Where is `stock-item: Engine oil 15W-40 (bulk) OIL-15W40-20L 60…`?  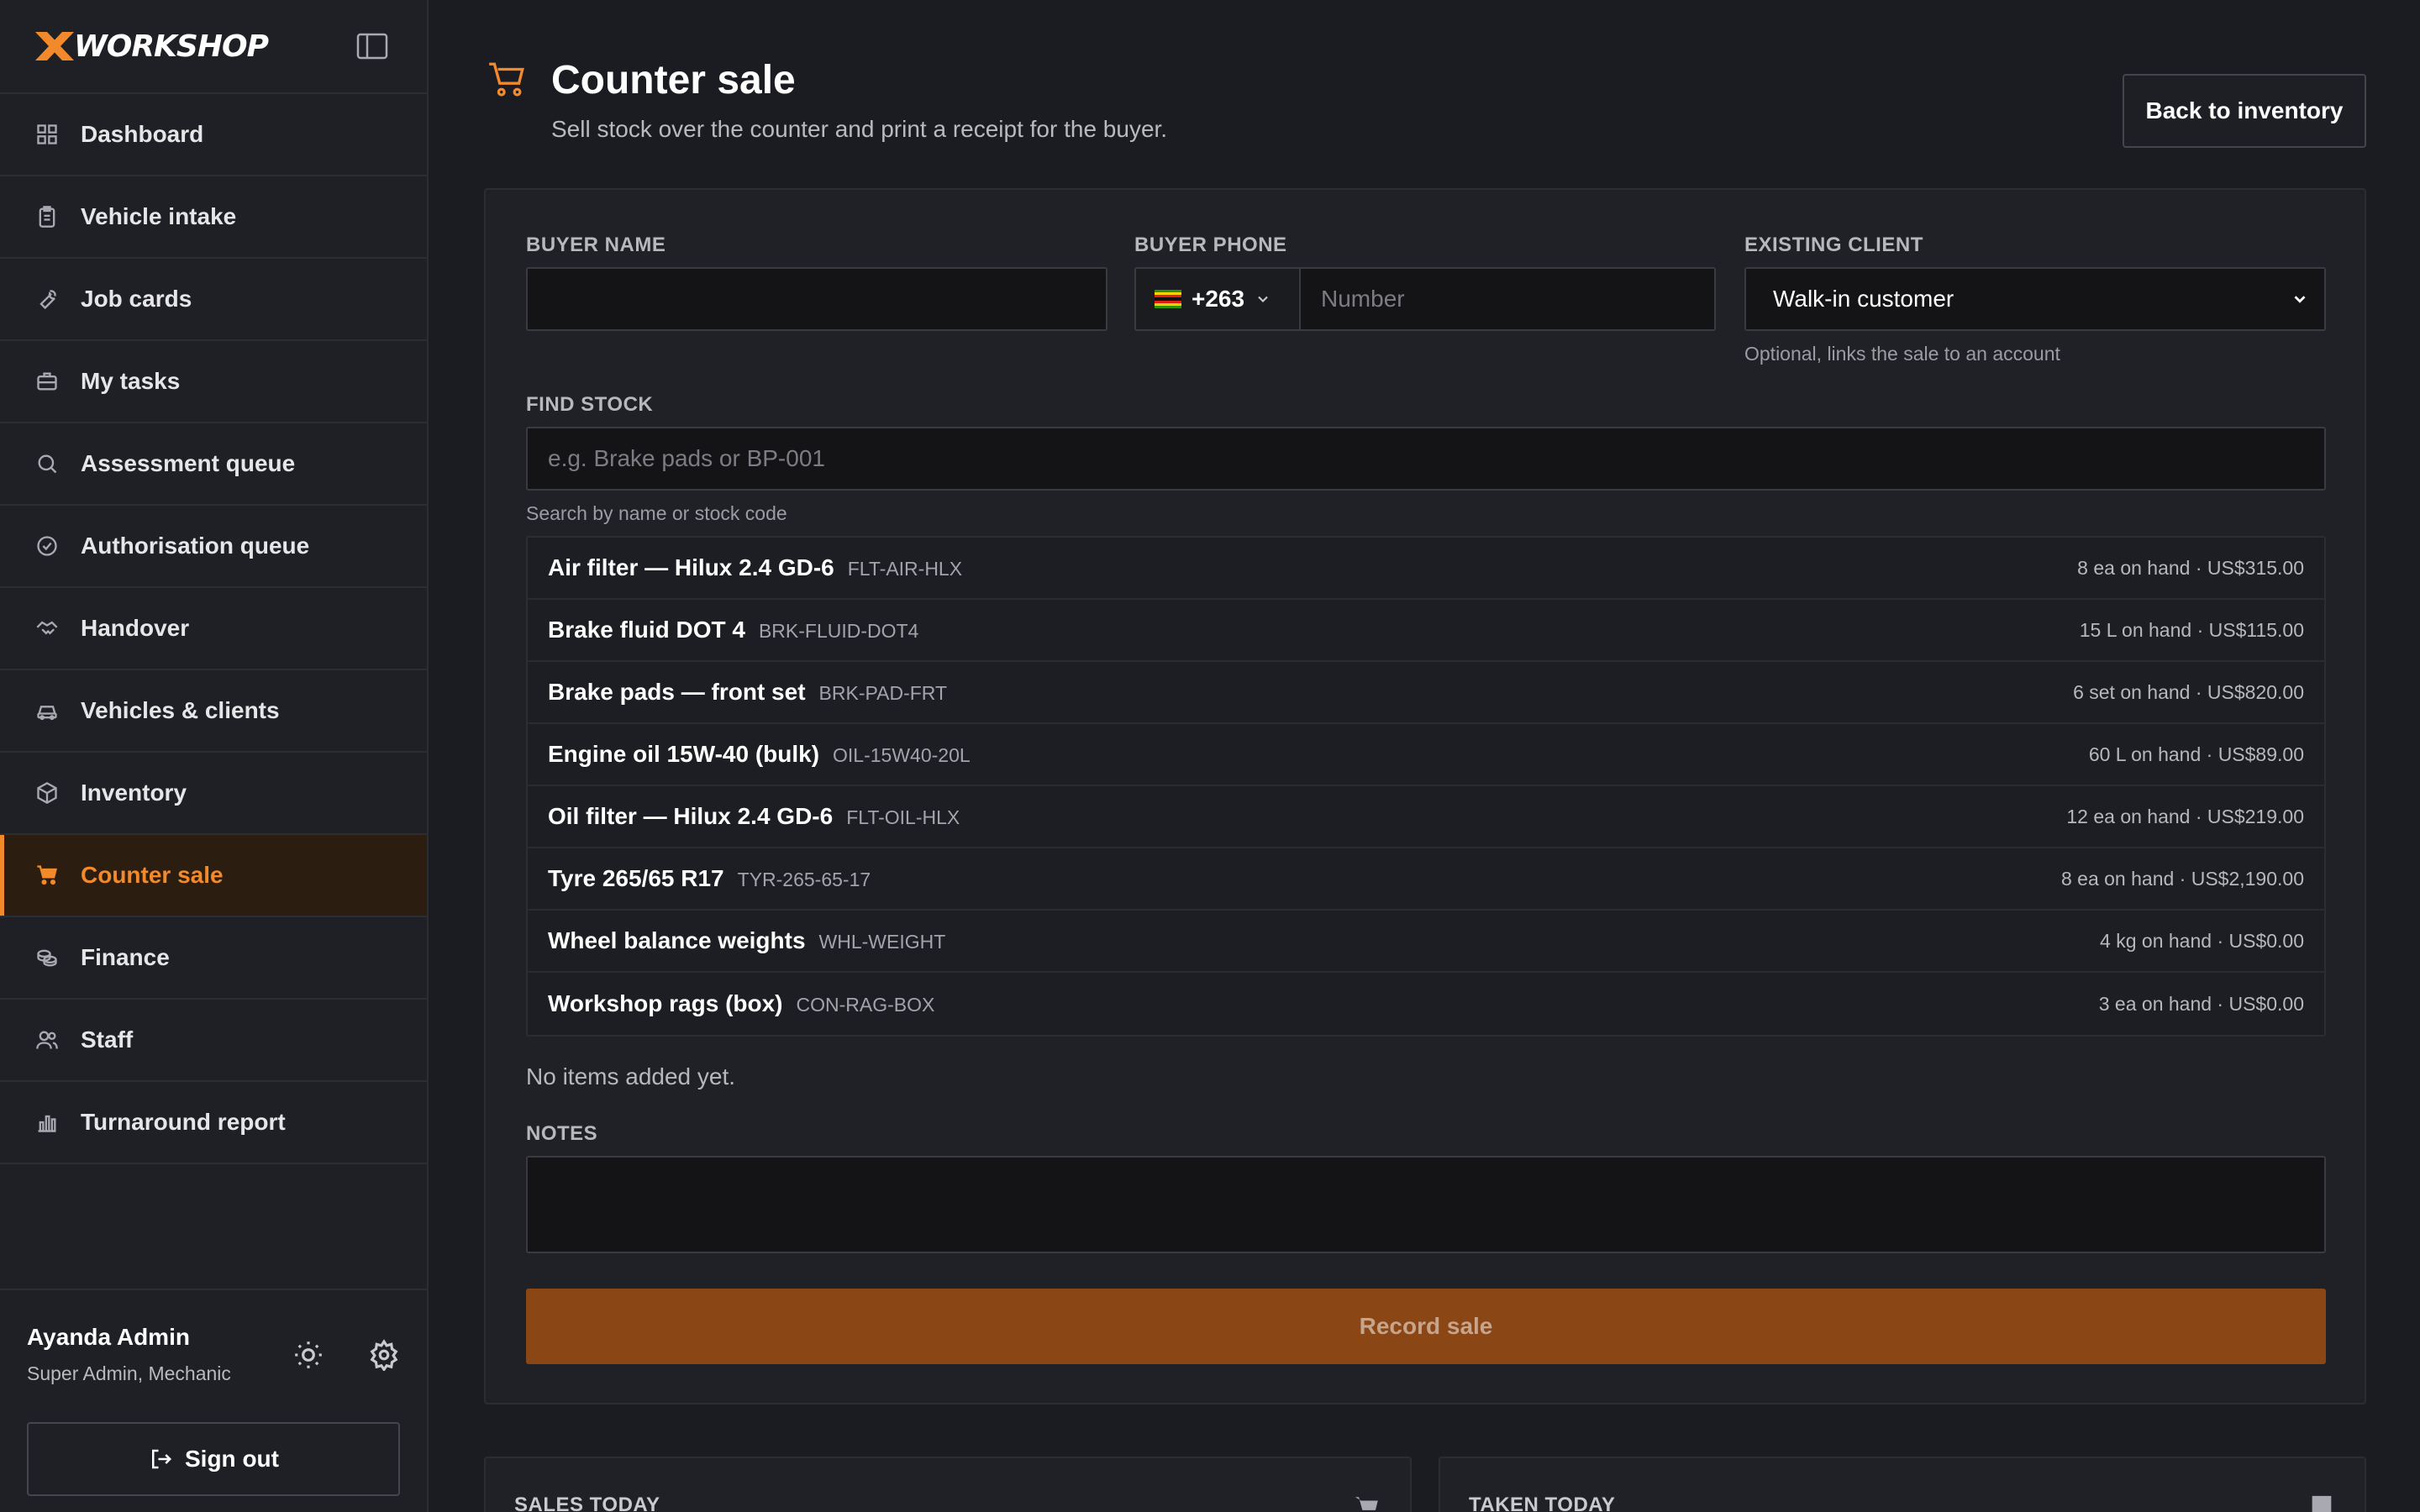
stock-item: Engine oil 15W-40 (bulk) OIL-15W40-20L 60… is located at coordinates (1426, 755).